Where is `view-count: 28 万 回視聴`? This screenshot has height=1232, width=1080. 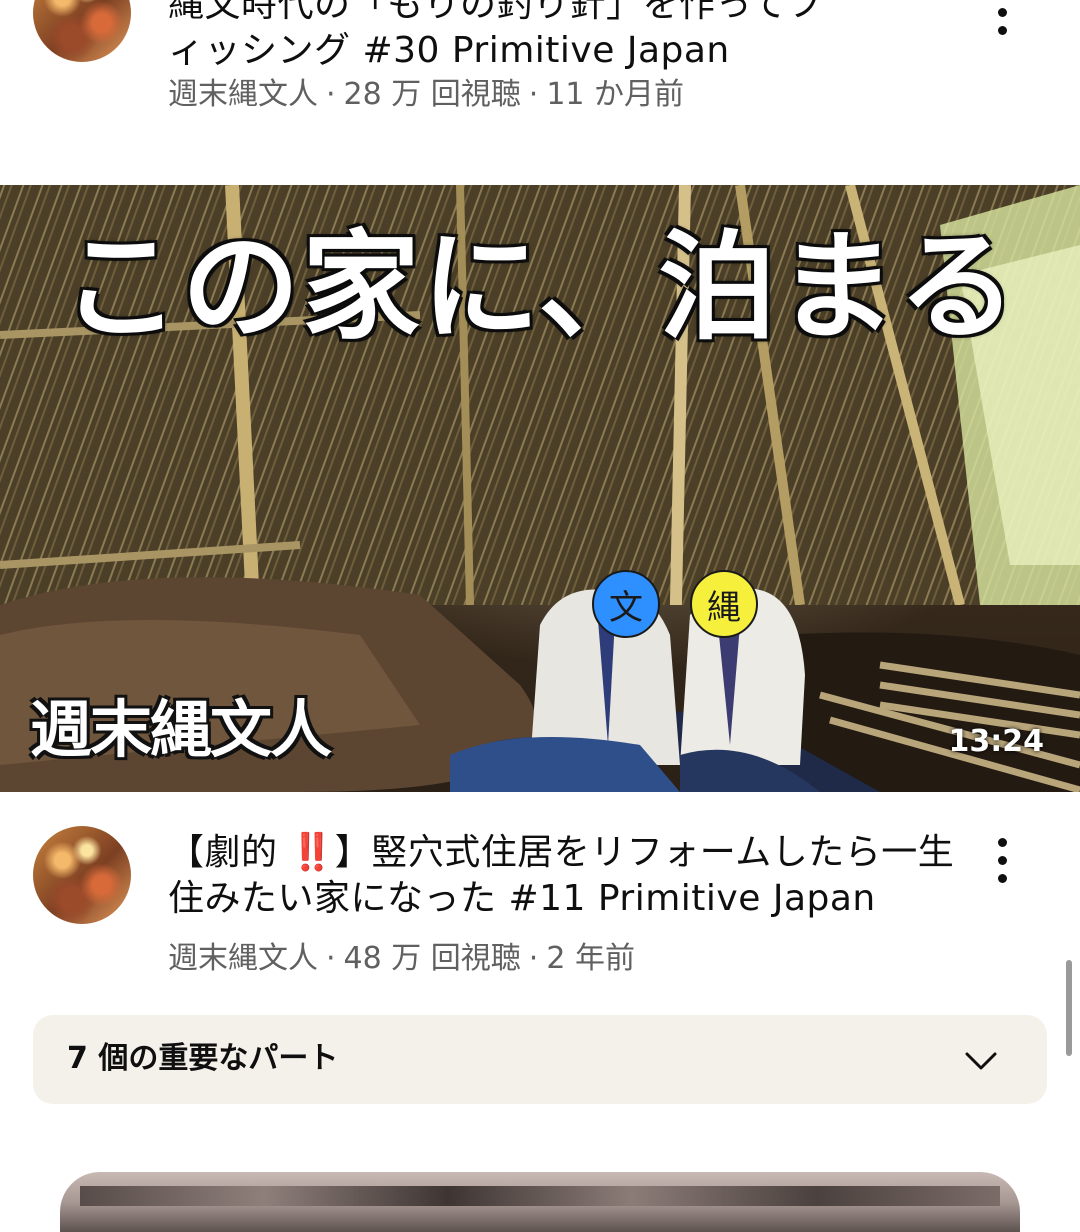
view-count: 28 万 回視聴 is located at coordinates (432, 94).